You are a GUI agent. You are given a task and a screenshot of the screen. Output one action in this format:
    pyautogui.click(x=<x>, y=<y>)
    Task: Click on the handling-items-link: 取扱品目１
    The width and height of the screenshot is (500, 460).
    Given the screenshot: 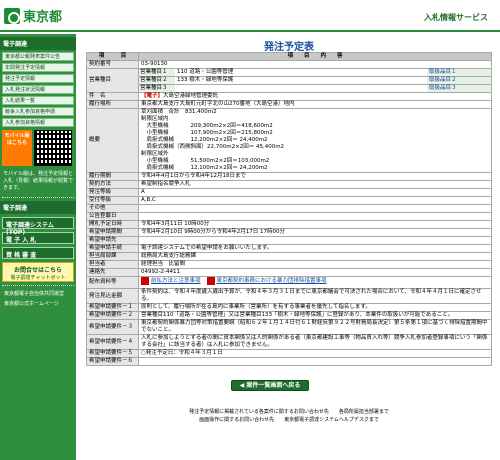 What is the action you would take?
    pyautogui.click(x=459, y=72)
    